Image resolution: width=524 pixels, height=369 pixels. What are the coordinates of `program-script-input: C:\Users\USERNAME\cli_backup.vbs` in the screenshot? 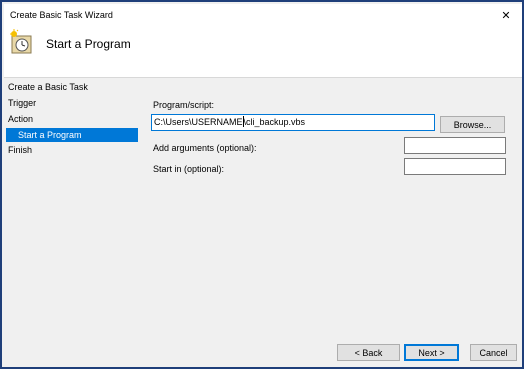 It's located at (293, 122).